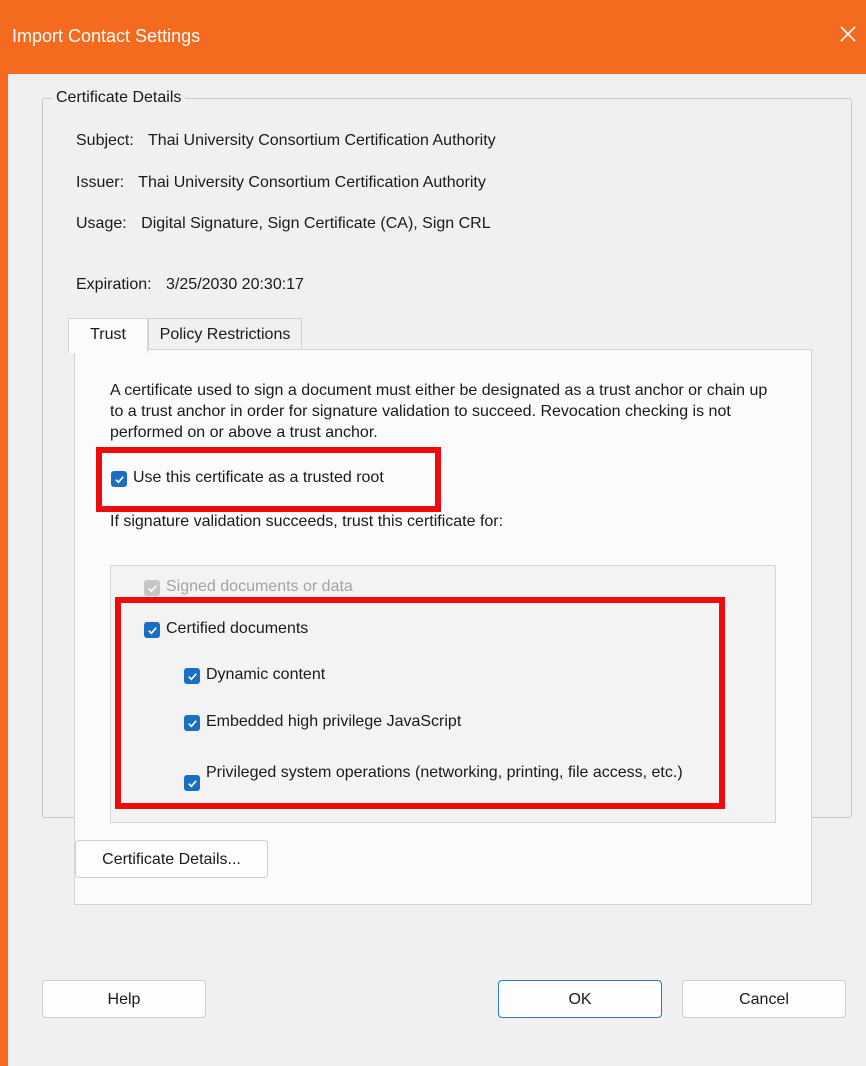  I want to click on ok-button: OK, so click(580, 999).